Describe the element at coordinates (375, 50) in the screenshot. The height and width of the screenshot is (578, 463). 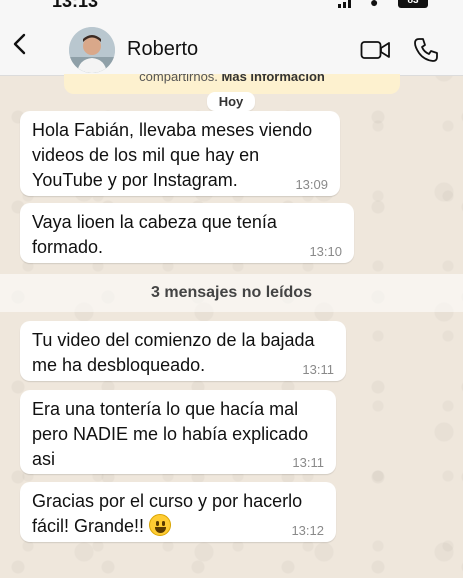
I see `video-call-icon` at that location.